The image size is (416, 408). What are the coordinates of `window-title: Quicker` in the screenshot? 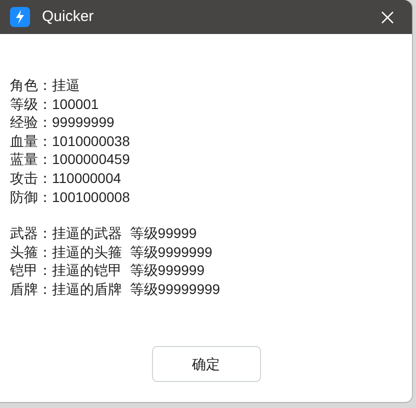 It's located at (68, 16).